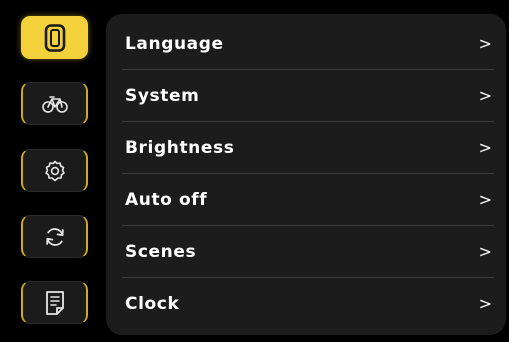 Image resolution: width=509 pixels, height=342 pixels. I want to click on menu-item-label: Language, so click(174, 44).